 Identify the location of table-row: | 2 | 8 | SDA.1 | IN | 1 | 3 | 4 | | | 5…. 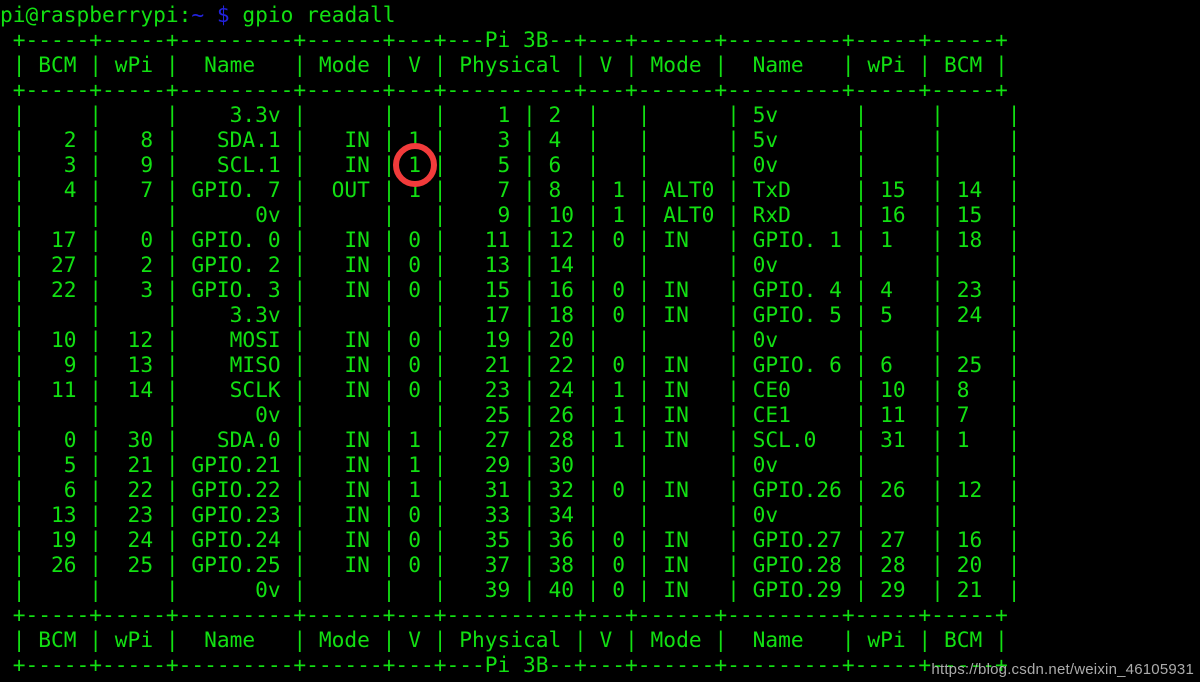
(510, 139).